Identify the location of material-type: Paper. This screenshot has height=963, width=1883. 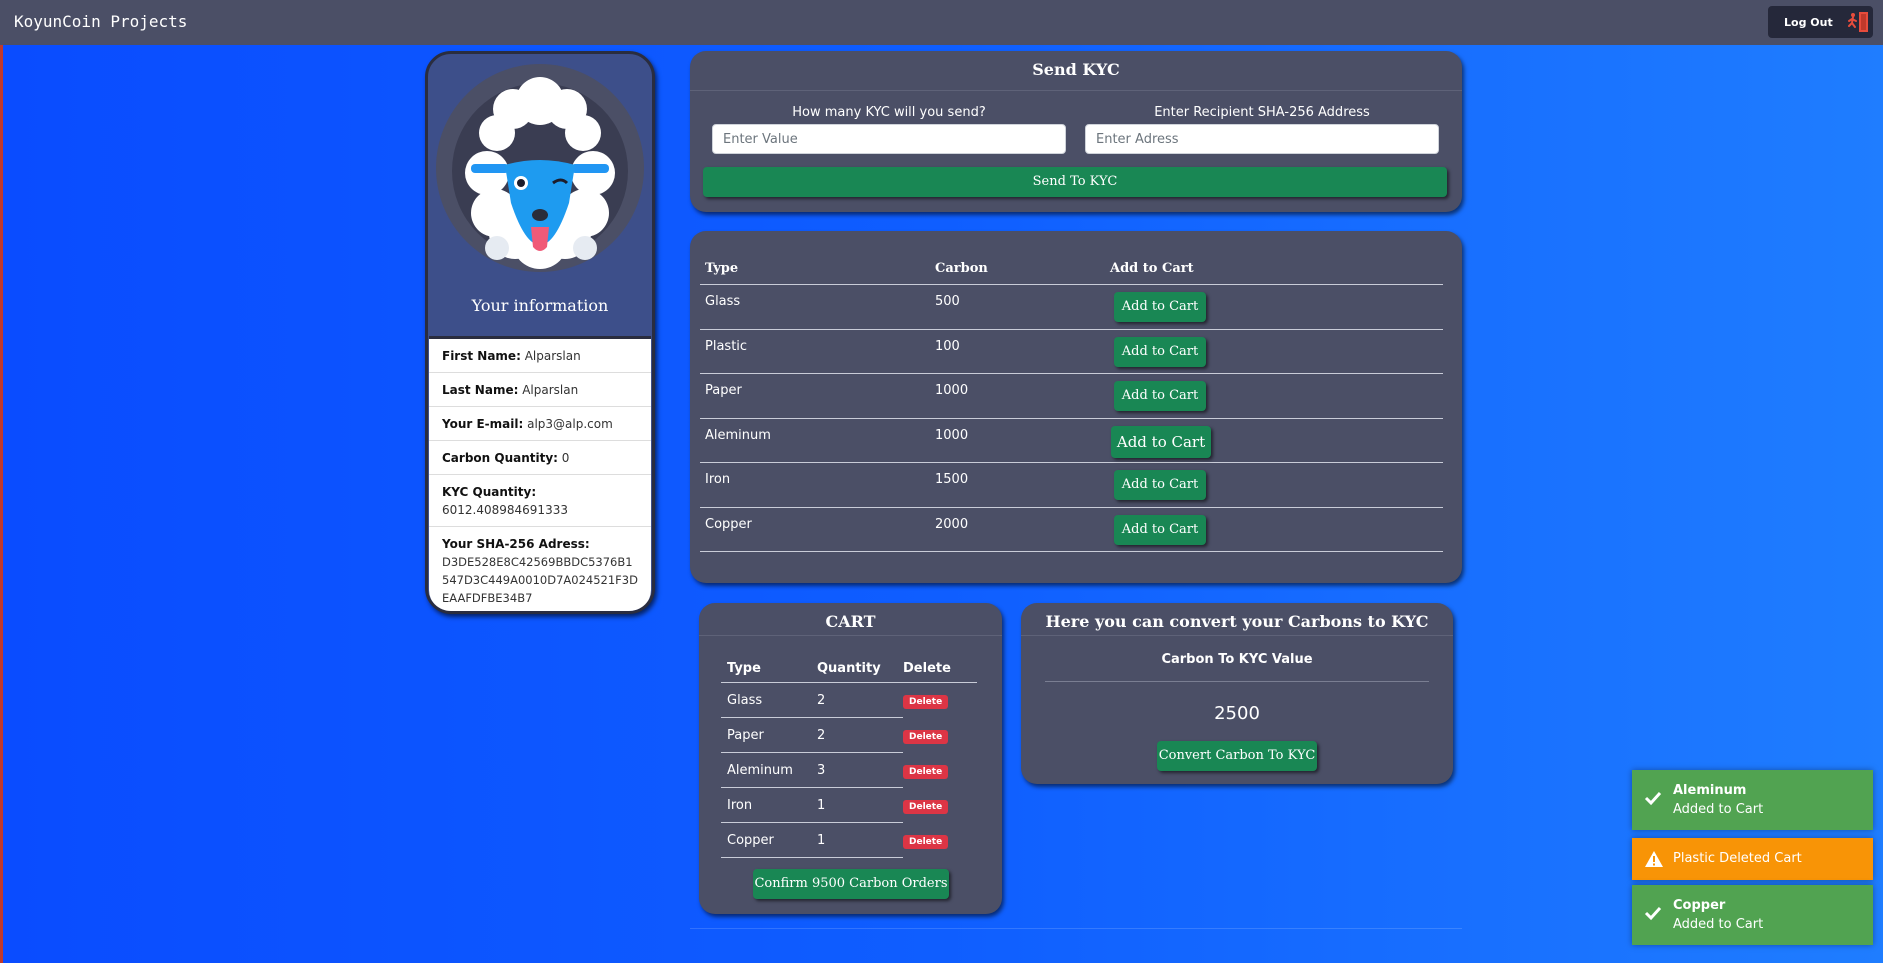
(723, 390).